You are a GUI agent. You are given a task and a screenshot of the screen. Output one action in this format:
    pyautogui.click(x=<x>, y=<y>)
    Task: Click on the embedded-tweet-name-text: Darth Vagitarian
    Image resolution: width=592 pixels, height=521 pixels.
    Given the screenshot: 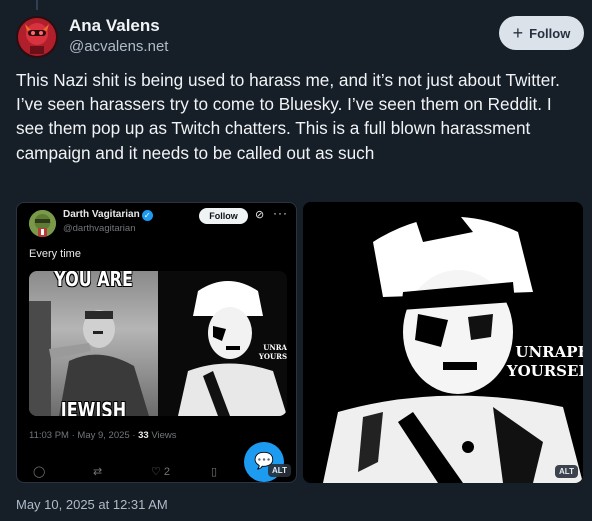 What is the action you would take?
    pyautogui.click(x=101, y=214)
    